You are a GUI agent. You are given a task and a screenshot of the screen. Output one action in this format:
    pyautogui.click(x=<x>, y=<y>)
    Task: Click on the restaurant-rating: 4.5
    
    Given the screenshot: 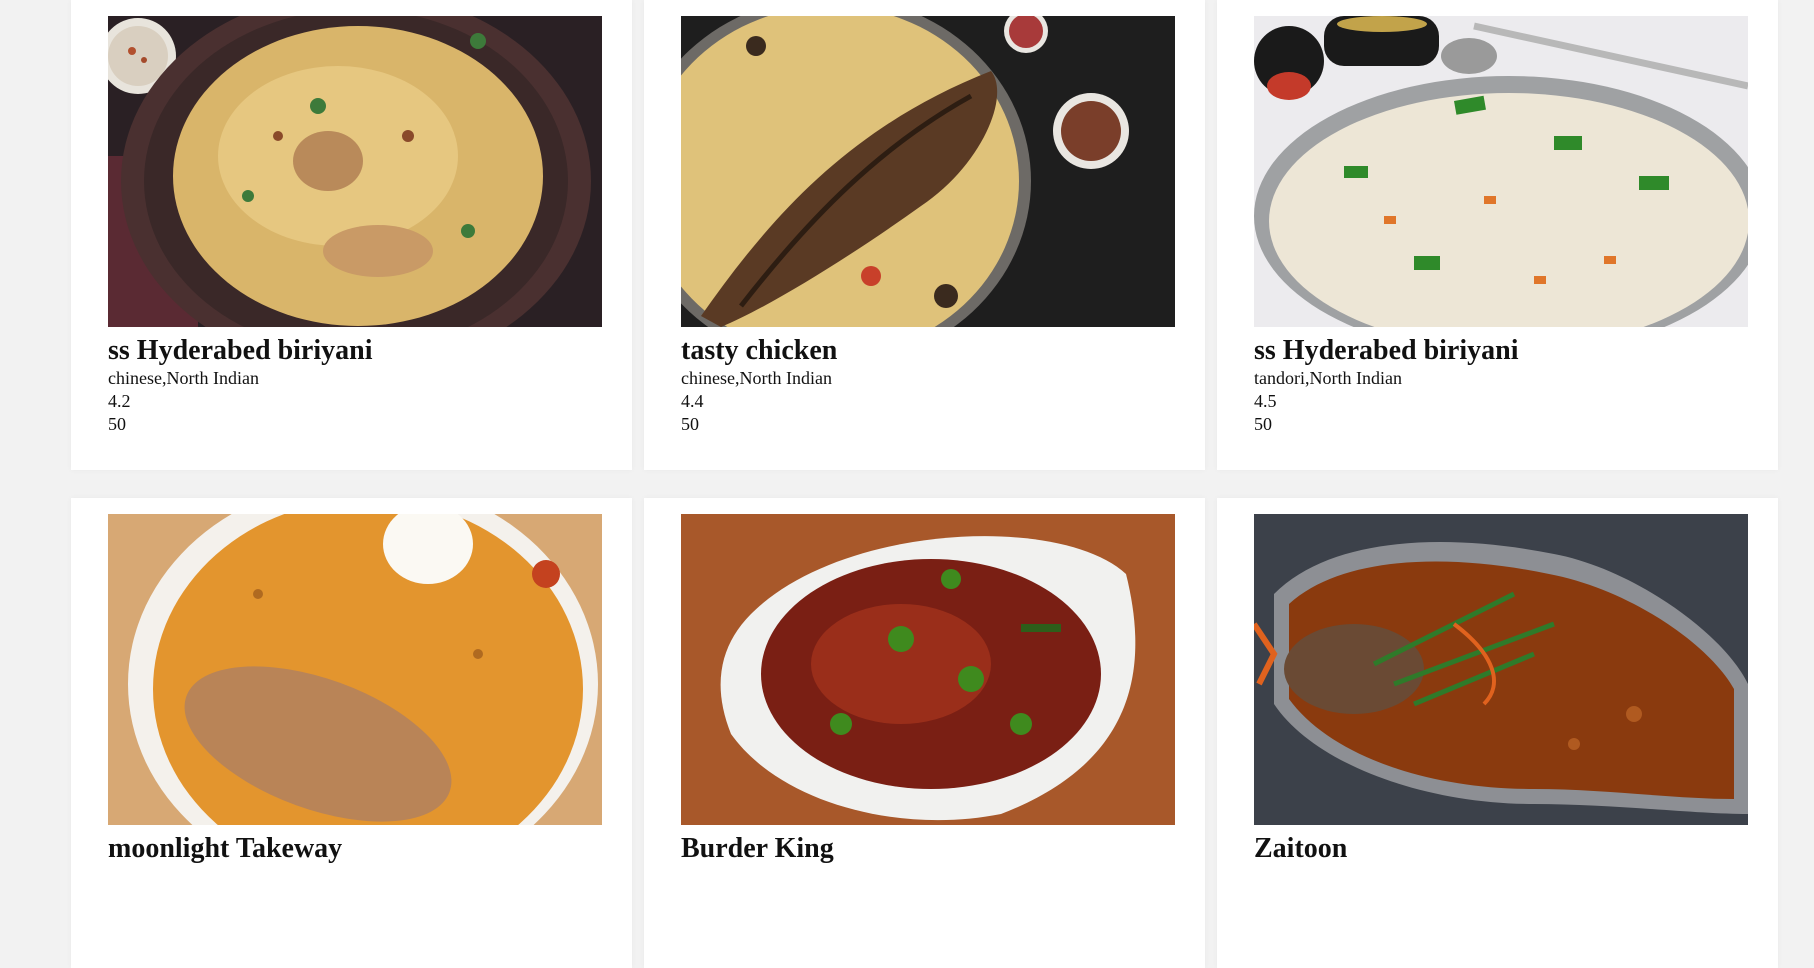 What is the action you would take?
    pyautogui.click(x=1265, y=401)
    